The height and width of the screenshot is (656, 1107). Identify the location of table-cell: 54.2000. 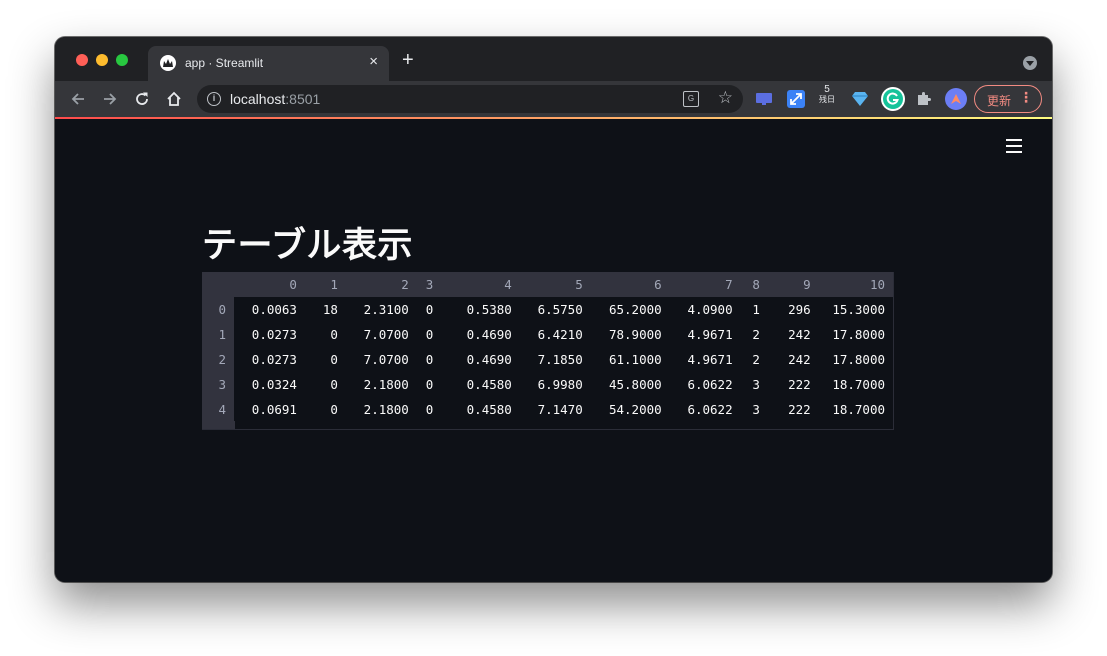
(630, 409).